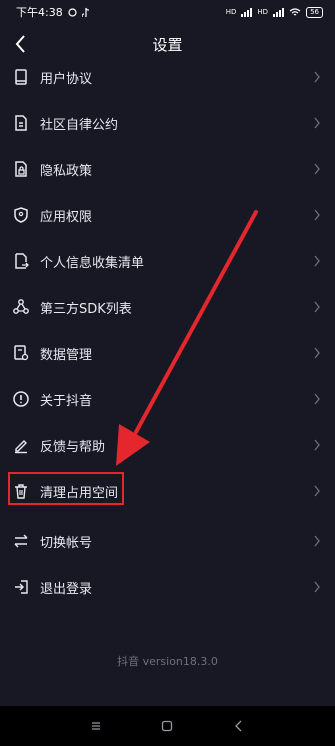 Image resolution: width=335 pixels, height=746 pixels. Describe the element at coordinates (167, 77) in the screenshot. I see `menu-item-user-agreement: 用户协议` at that location.